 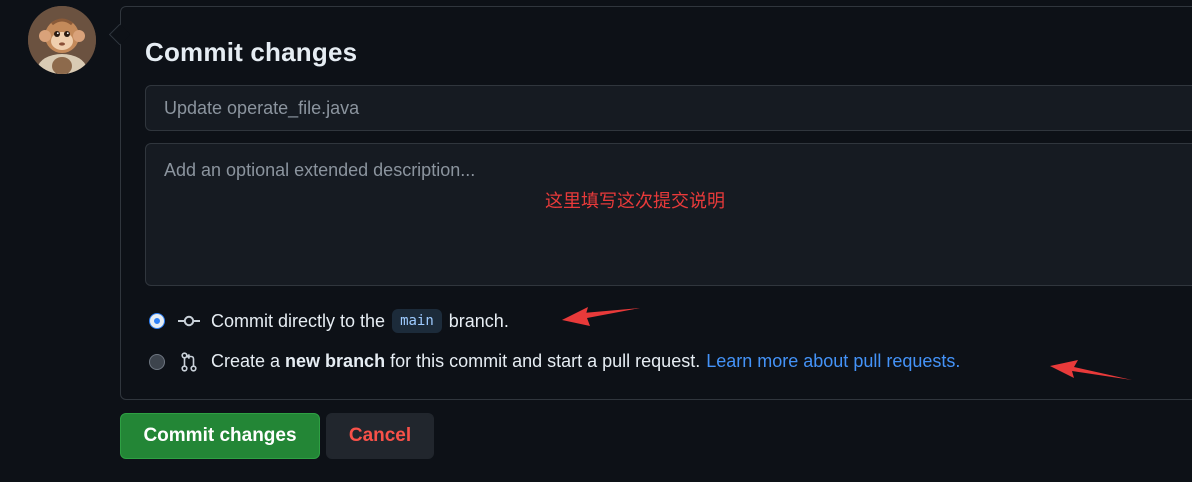 What do you see at coordinates (157, 321) in the screenshot?
I see `commit-directly-radio` at bounding box center [157, 321].